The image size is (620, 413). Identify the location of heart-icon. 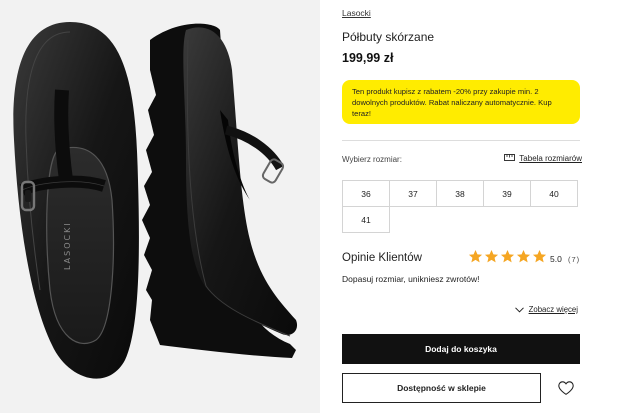
(566, 388).